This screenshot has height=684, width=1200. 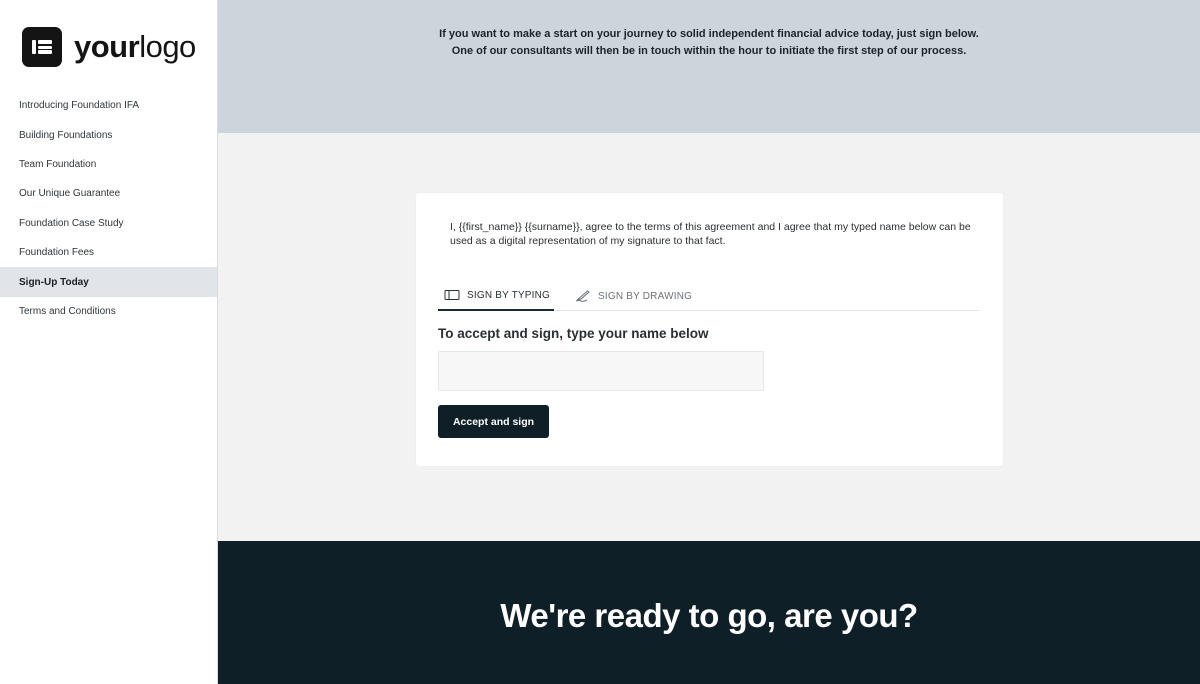 I want to click on tab-sign-by-typing-label: SIGN BY TYPING, so click(x=509, y=295).